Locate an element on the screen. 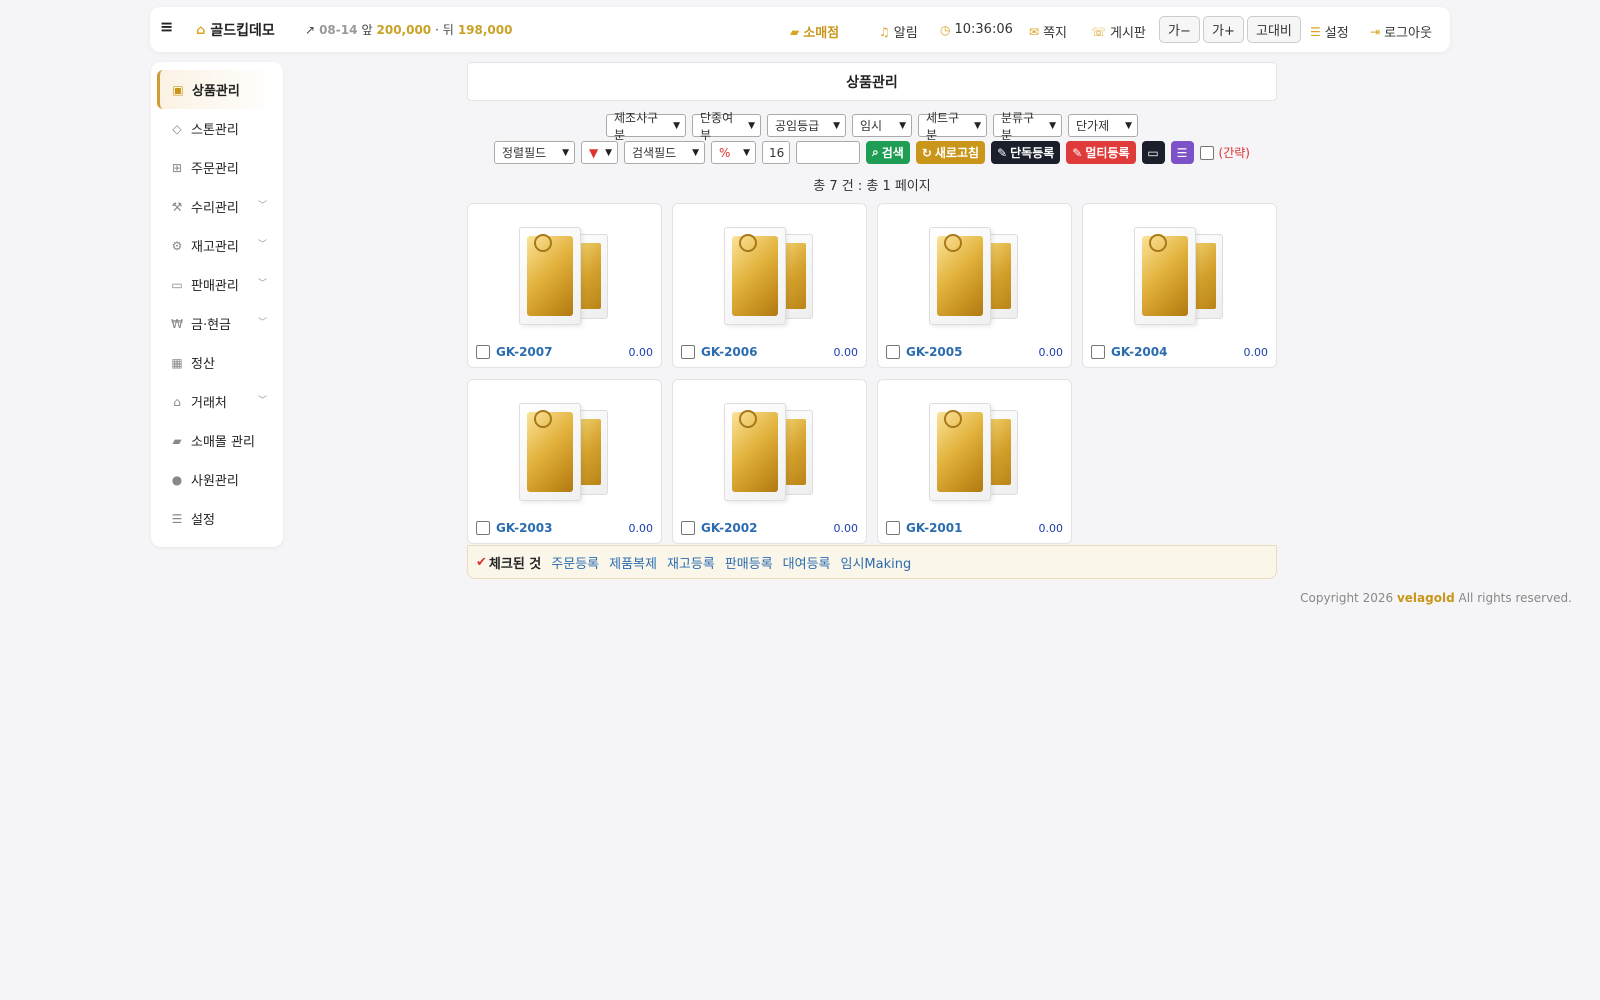 The image size is (1600, 1000). sidebar-item-sales: ▭ 판매관리 ﹀ is located at coordinates (217, 284).